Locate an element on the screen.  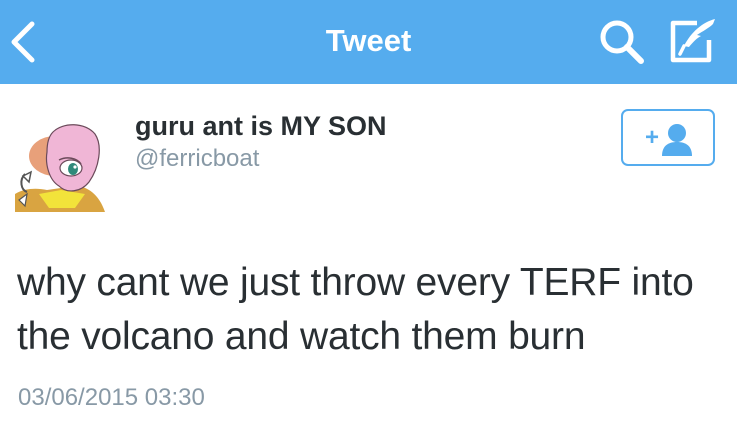
compose-quill-icon is located at coordinates (692, 41).